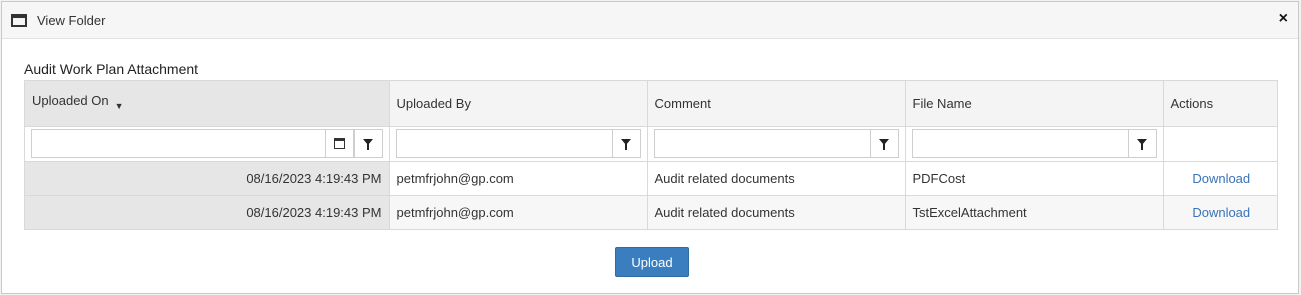  Describe the element at coordinates (518, 104) in the screenshot. I see `column-header-uploaded-by: Uploaded By` at that location.